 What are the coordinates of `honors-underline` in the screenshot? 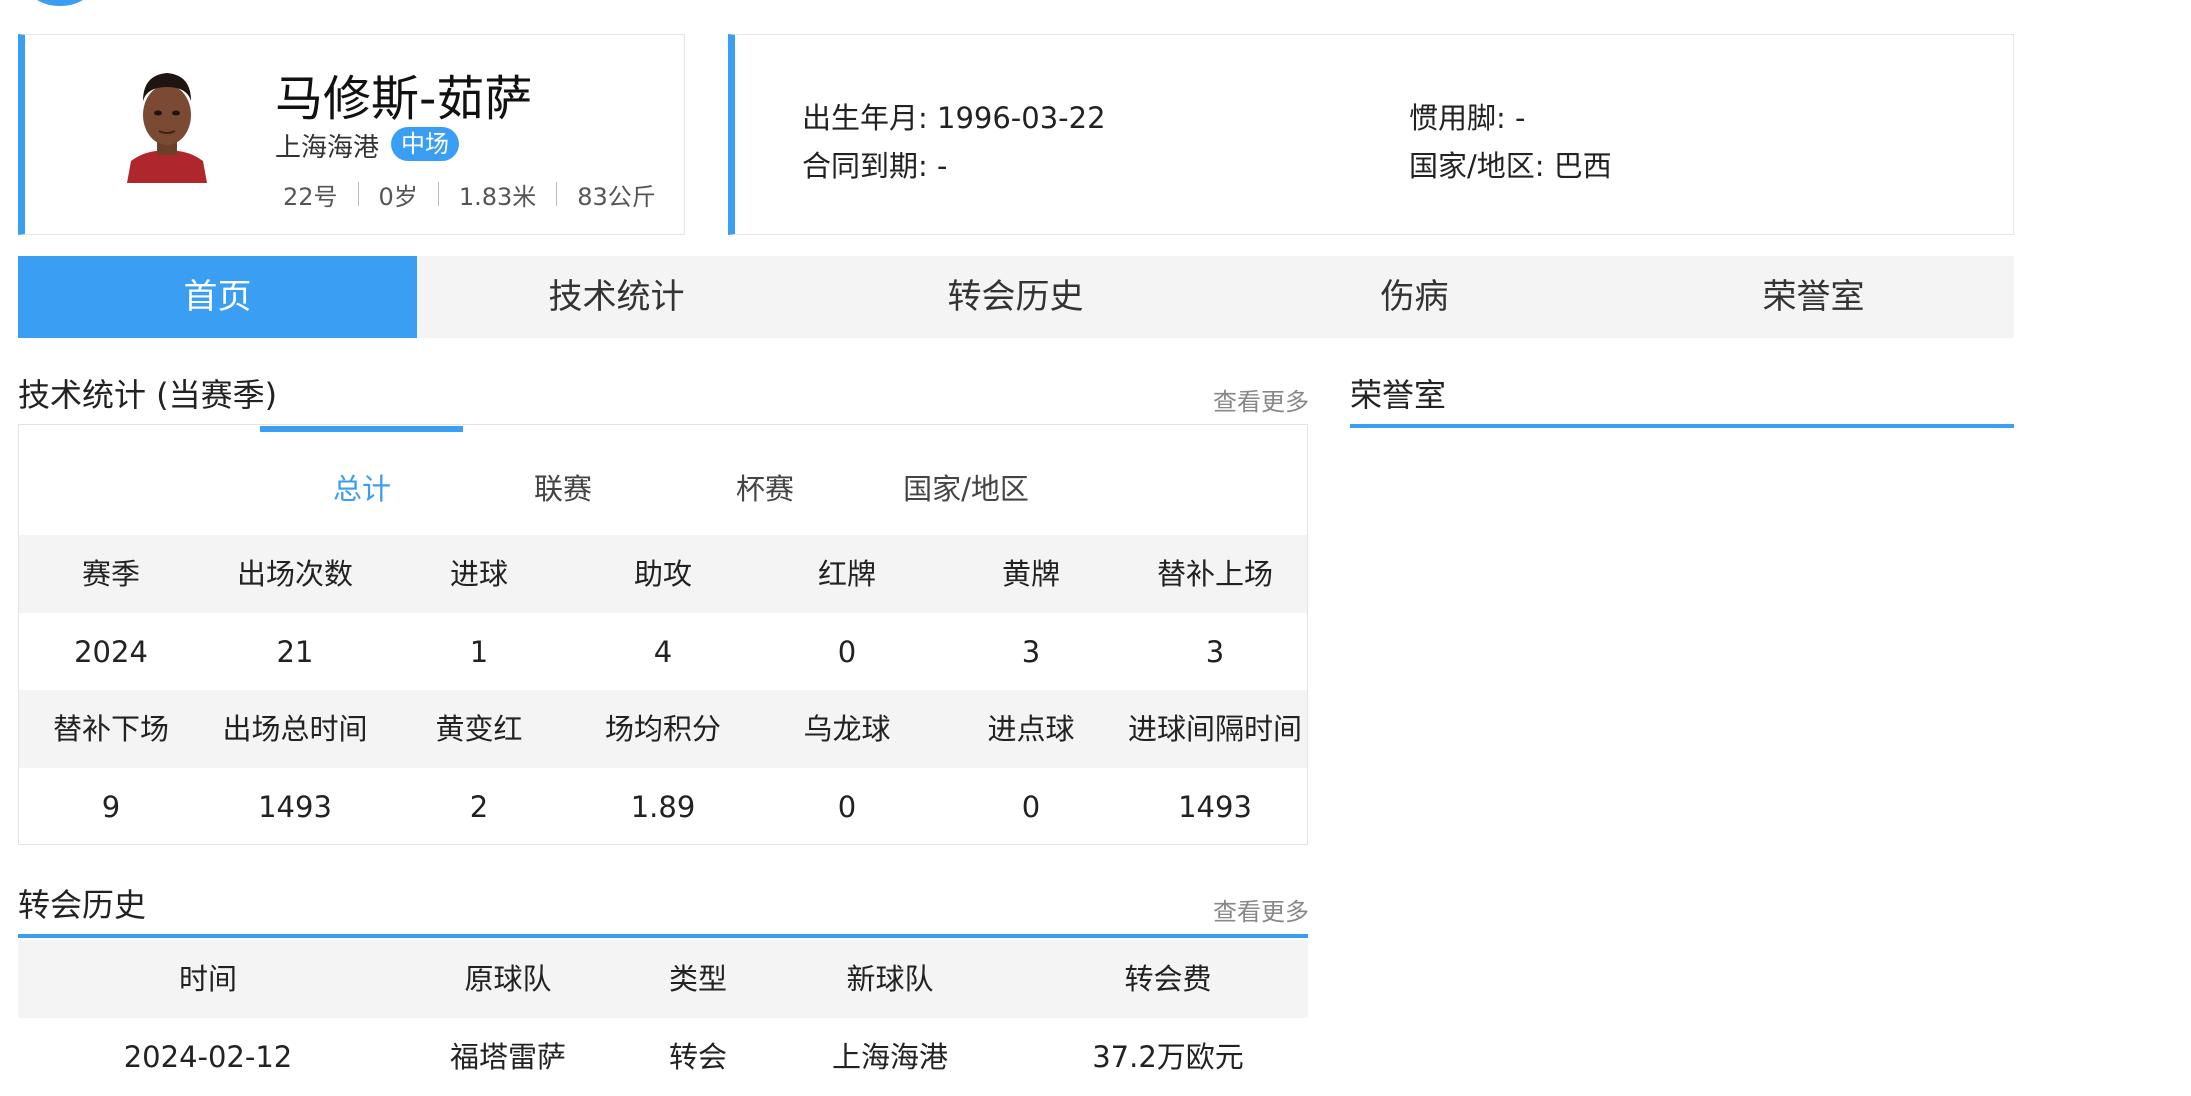 It's located at (1682, 426).